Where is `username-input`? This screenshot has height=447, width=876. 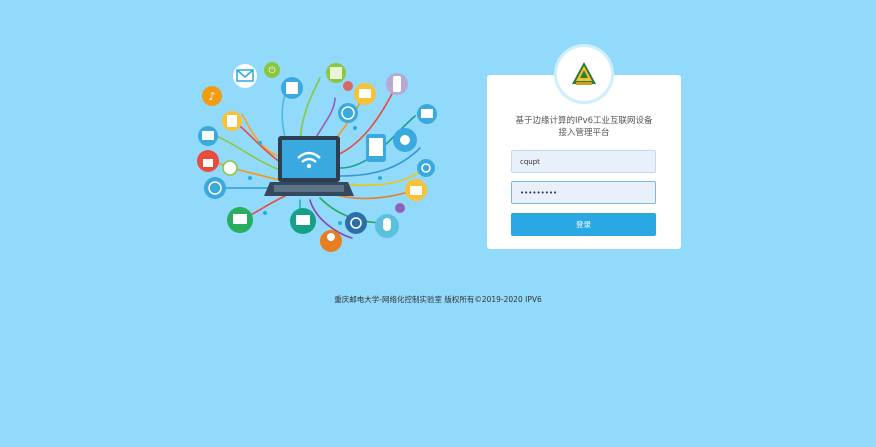
username-input is located at coordinates (583, 161).